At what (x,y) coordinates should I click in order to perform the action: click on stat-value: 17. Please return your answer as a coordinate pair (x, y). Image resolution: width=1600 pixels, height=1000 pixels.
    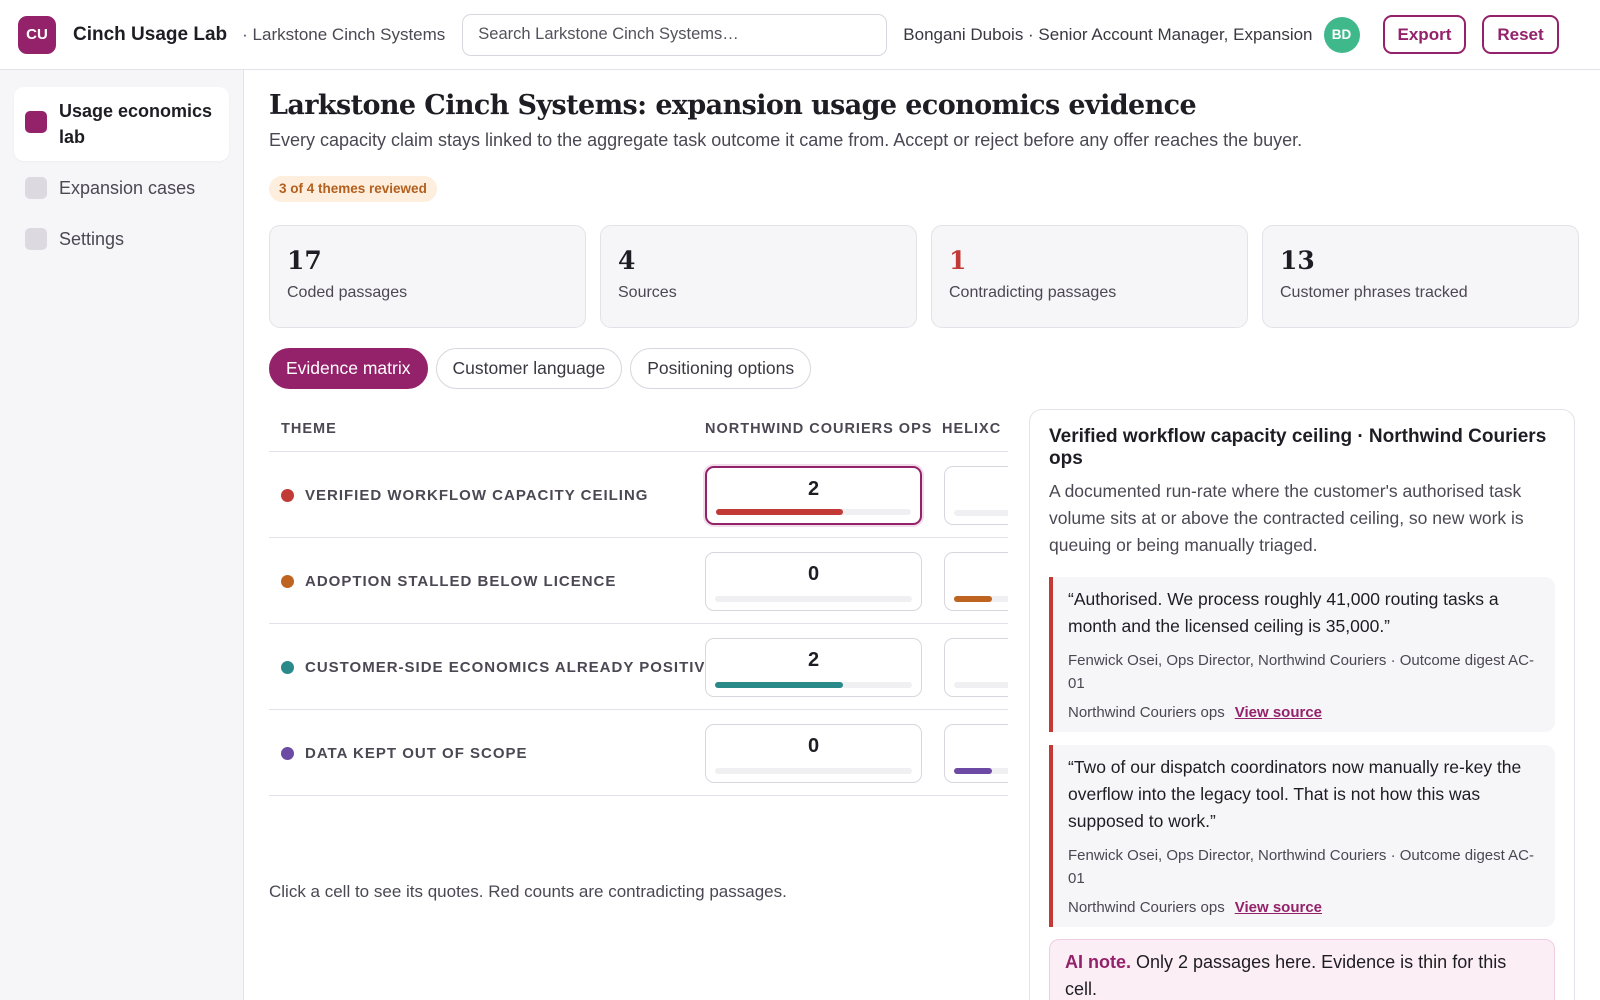
    Looking at the image, I should click on (304, 260).